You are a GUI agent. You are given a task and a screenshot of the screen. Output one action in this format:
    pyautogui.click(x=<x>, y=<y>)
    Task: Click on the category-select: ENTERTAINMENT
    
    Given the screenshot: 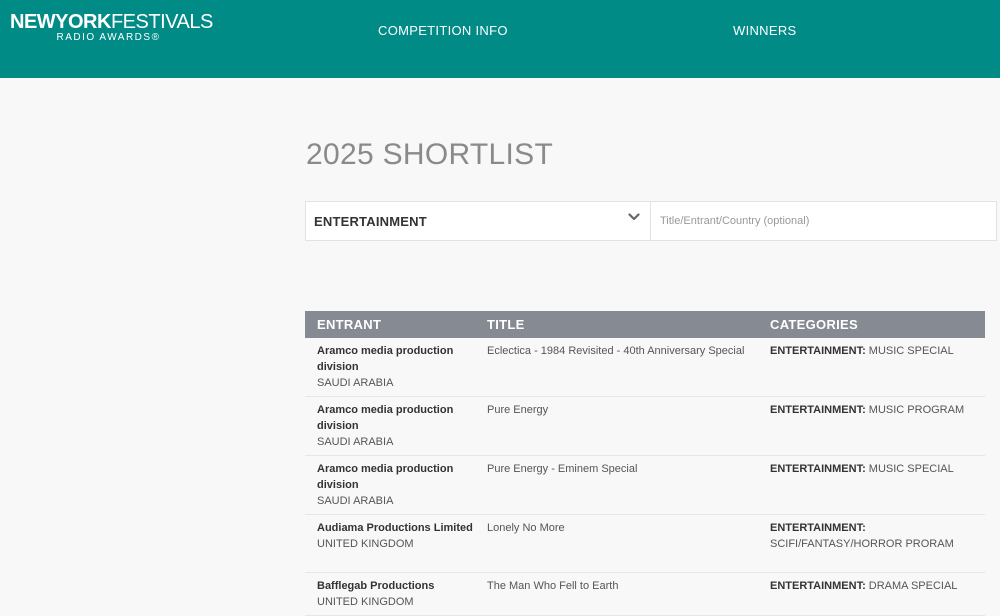 What is the action you would take?
    pyautogui.click(x=478, y=221)
    